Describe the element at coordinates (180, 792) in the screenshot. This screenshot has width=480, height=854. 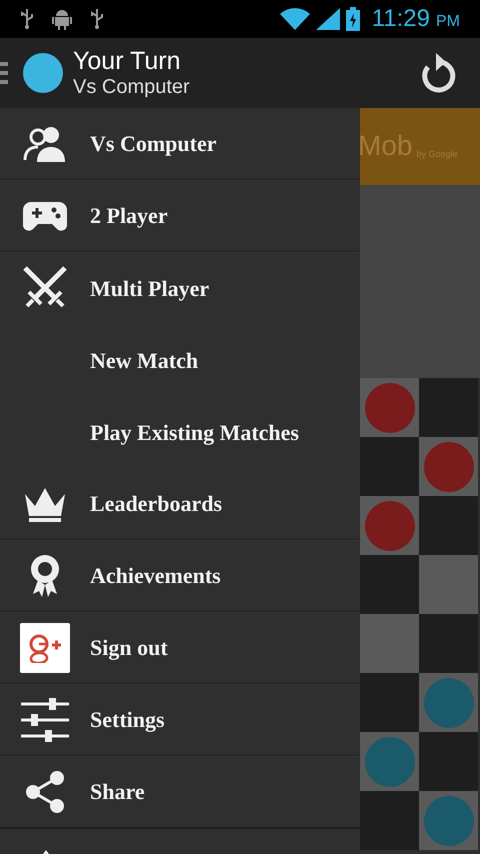
I see `drawer-item: Share` at that location.